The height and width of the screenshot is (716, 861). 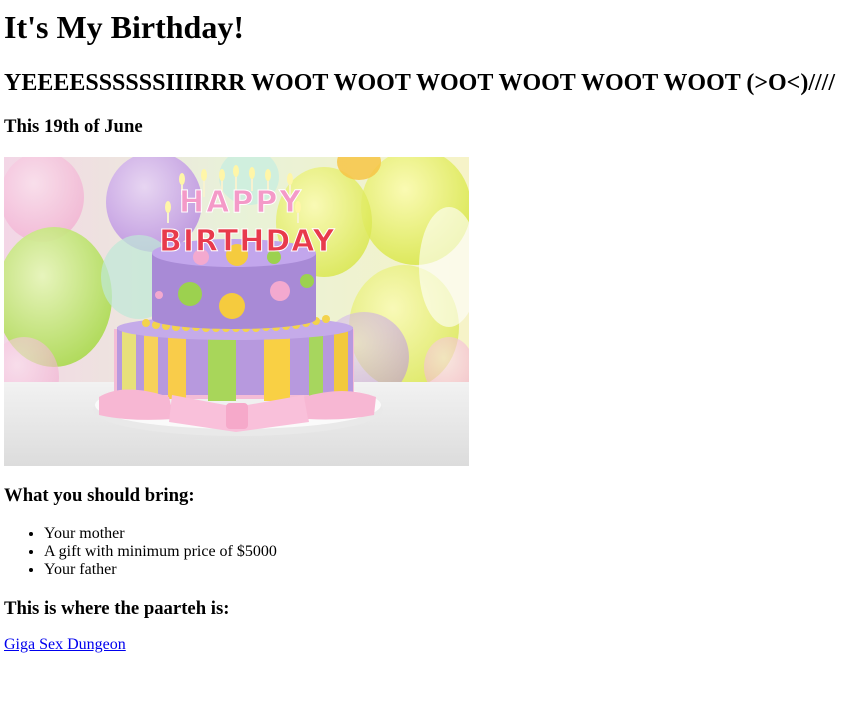 I want to click on party-date: This 19th of June, so click(x=73, y=126).